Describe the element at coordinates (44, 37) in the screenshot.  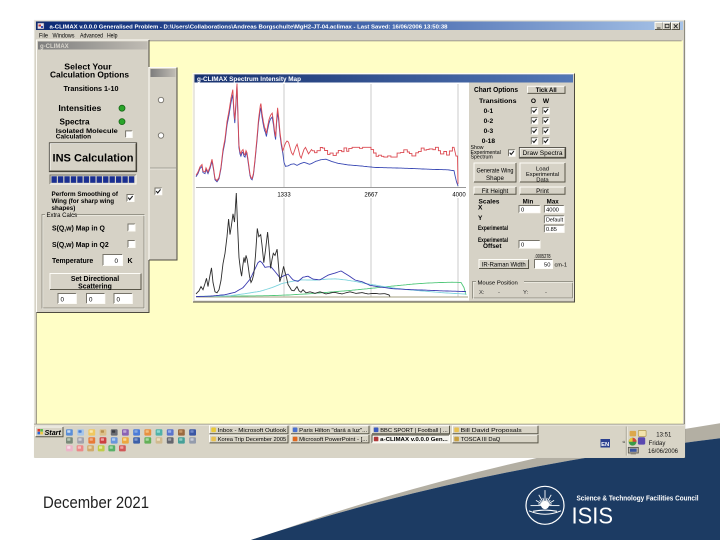
I see `svg-text: File` at that location.